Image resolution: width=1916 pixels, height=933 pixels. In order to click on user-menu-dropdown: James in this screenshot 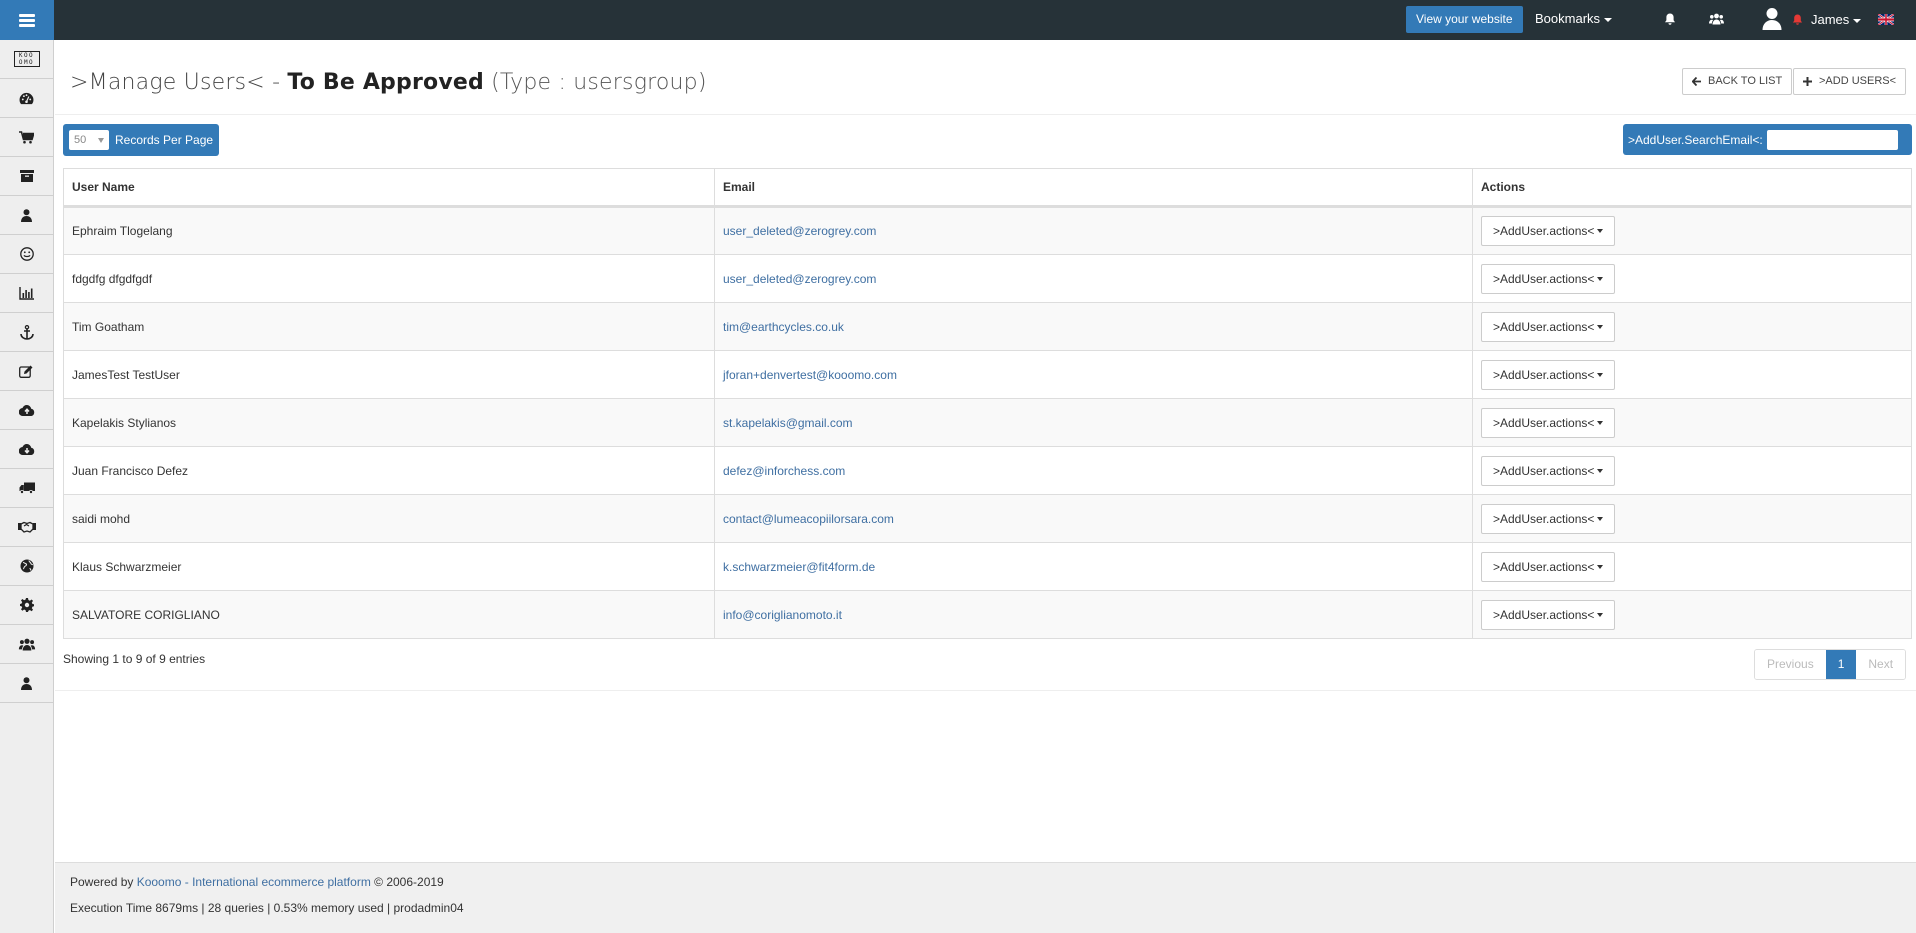, I will do `click(1836, 19)`.